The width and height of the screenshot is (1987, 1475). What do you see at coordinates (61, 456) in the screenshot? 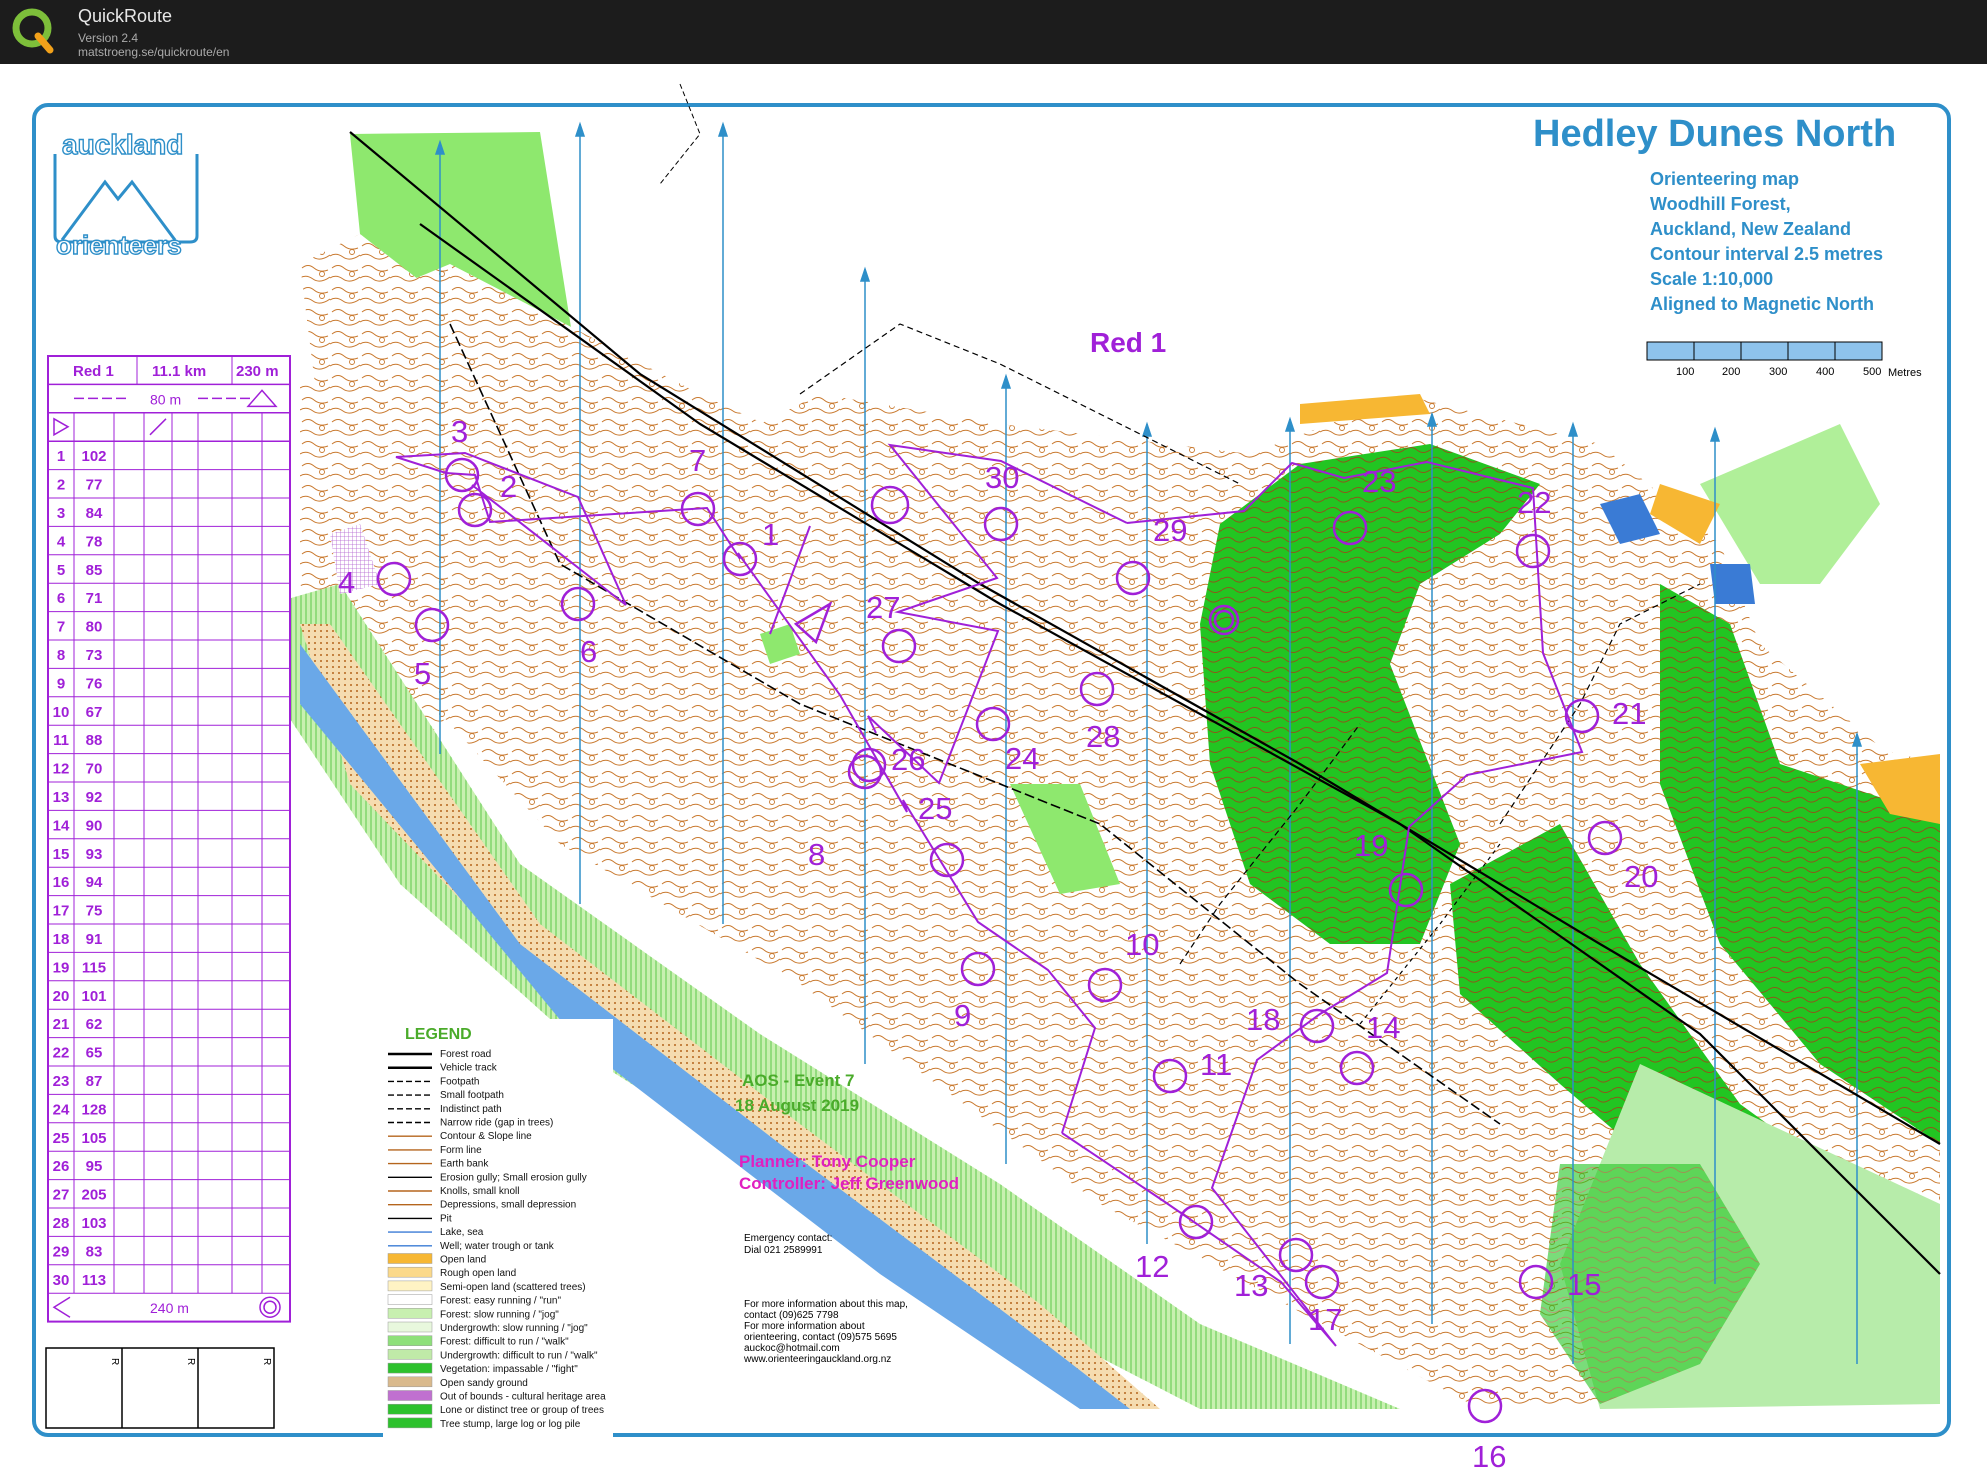
I see `desc-control-number: 1` at bounding box center [61, 456].